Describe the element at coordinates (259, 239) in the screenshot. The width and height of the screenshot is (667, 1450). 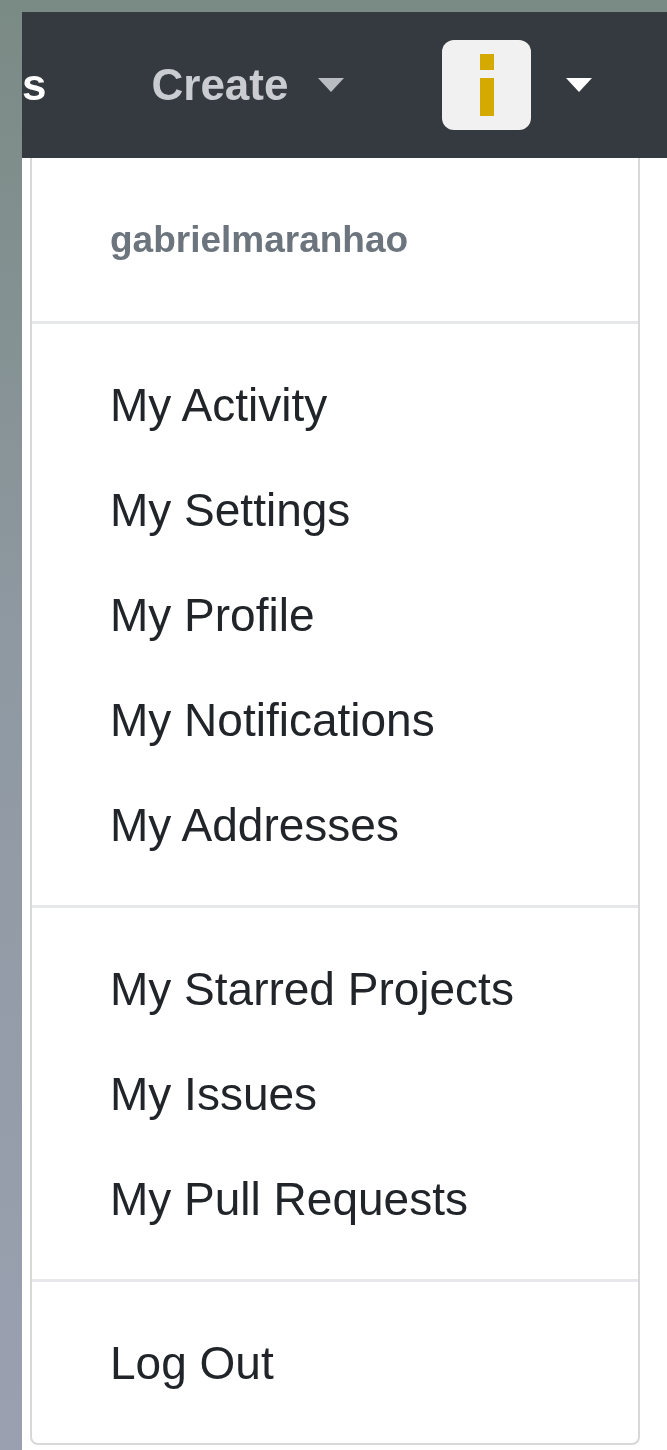
I see `username-label: gabrielmaranhao` at that location.